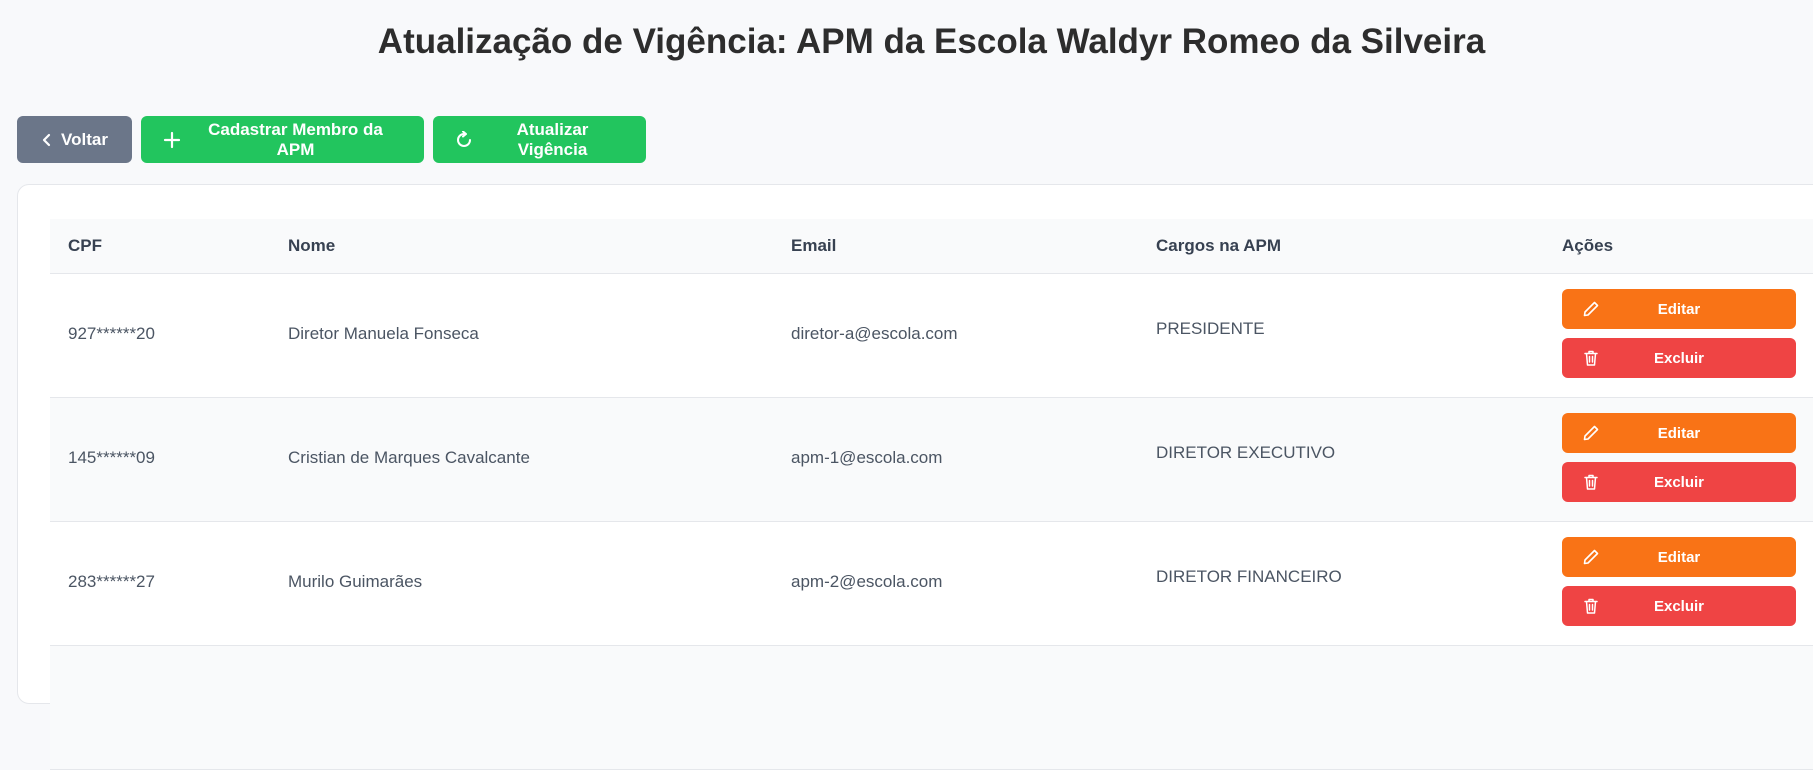 The image size is (1813, 770). Describe the element at coordinates (1219, 245) in the screenshot. I see `column-header-cargos: Cargos na APM` at that location.